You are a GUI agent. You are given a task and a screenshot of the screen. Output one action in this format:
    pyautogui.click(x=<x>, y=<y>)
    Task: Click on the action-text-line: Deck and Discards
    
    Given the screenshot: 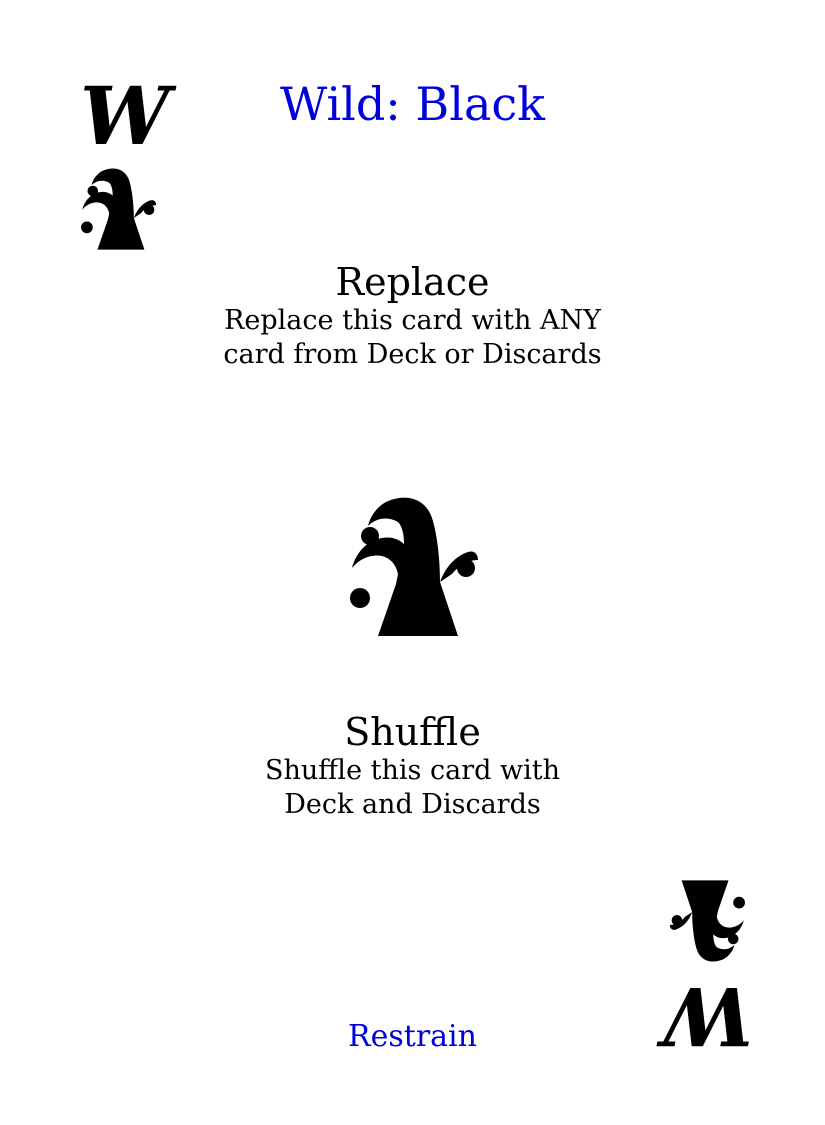 What is the action you would take?
    pyautogui.click(x=412, y=804)
    